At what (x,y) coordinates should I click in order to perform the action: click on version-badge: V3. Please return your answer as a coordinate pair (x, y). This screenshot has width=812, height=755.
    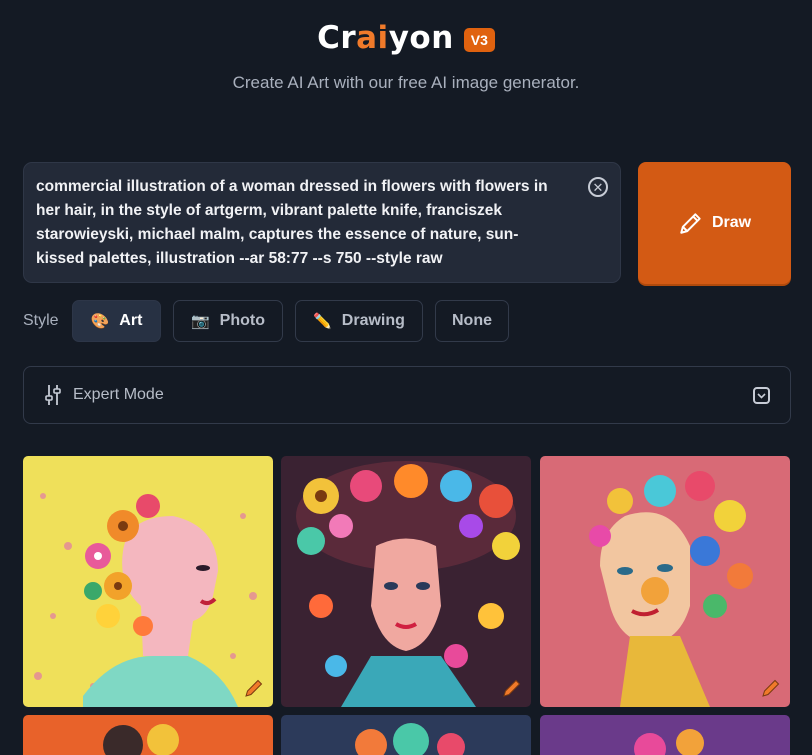
    Looking at the image, I should click on (479, 40).